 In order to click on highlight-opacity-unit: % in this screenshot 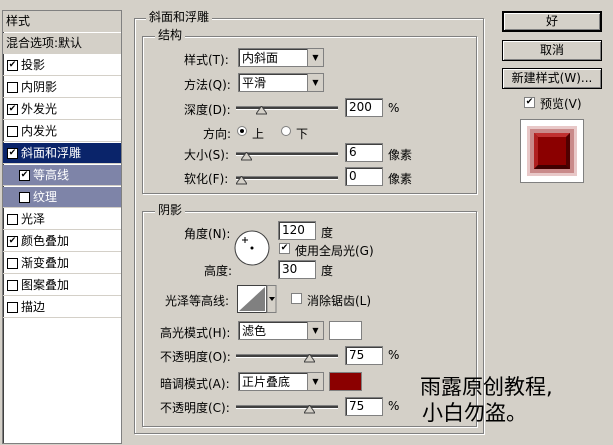, I will do `click(394, 355)`.